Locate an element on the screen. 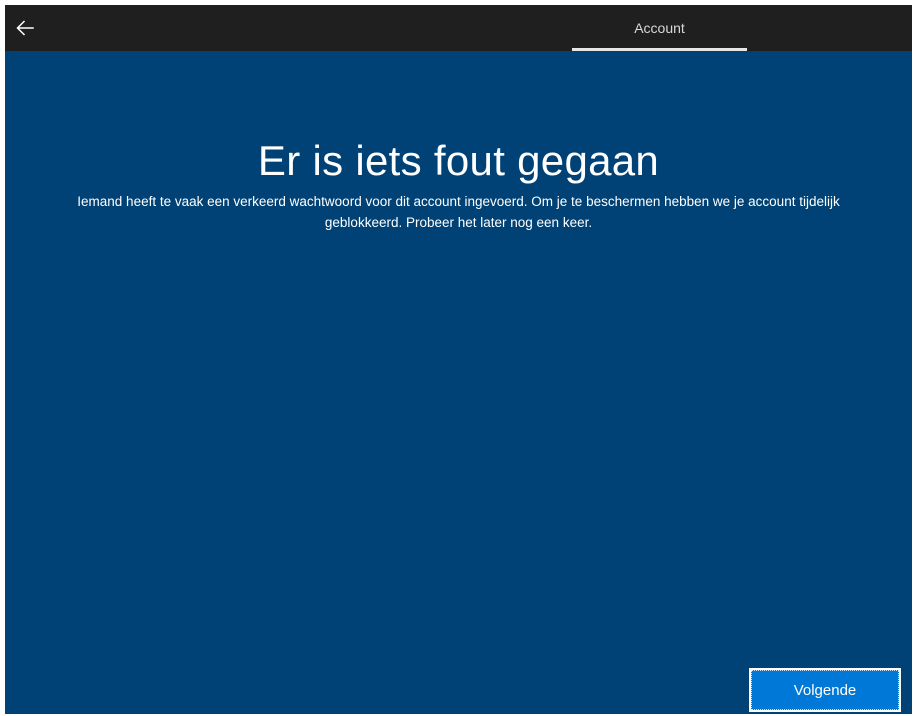 This screenshot has width=917, height=716. top-bar: Account is located at coordinates (458, 28).